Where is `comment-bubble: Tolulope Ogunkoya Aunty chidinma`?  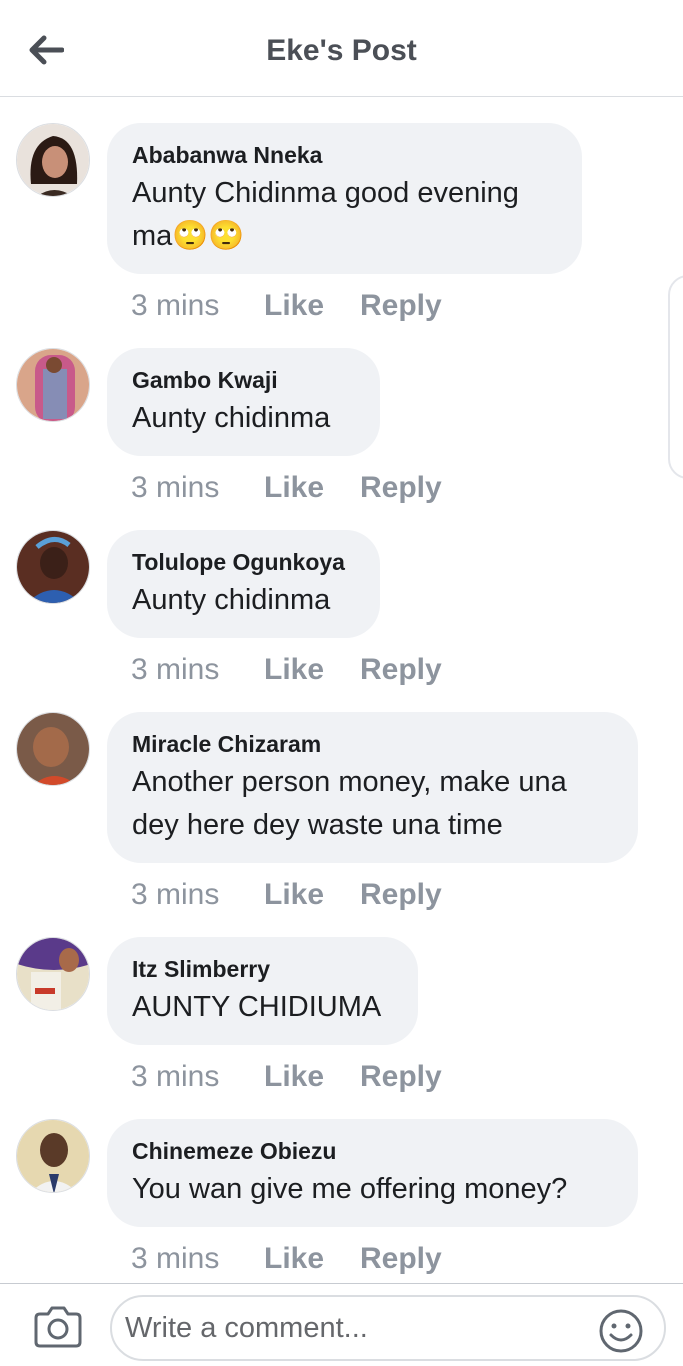
comment-bubble: Tolulope Ogunkoya Aunty chidinma is located at coordinates (243, 584).